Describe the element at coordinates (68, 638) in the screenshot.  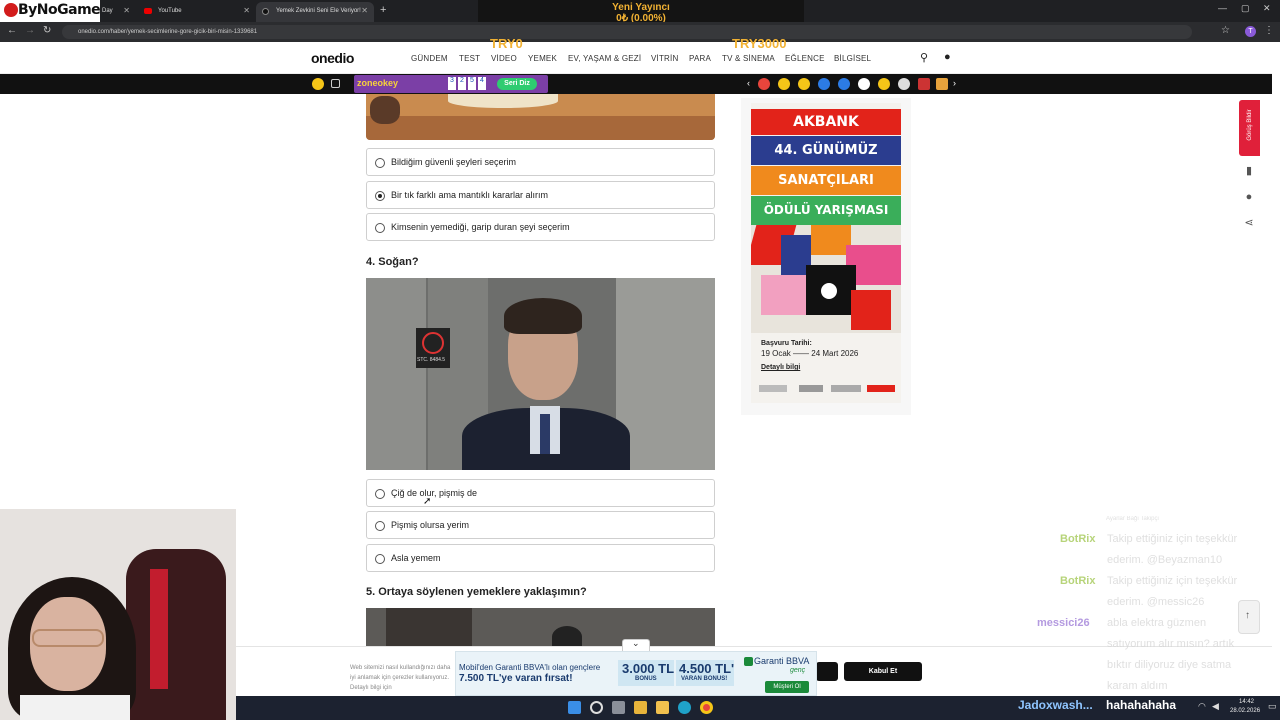
I see `streamer-glasses` at that location.